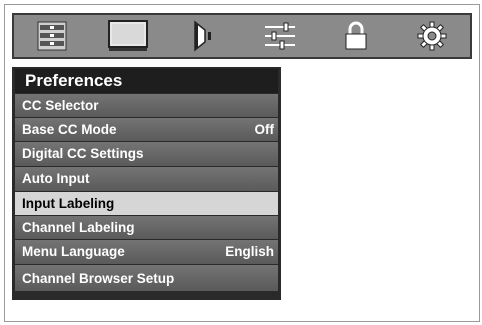 The image size is (482, 325). What do you see at coordinates (146, 252) in the screenshot?
I see `menu-item-menu-language: Menu Language English` at bounding box center [146, 252].